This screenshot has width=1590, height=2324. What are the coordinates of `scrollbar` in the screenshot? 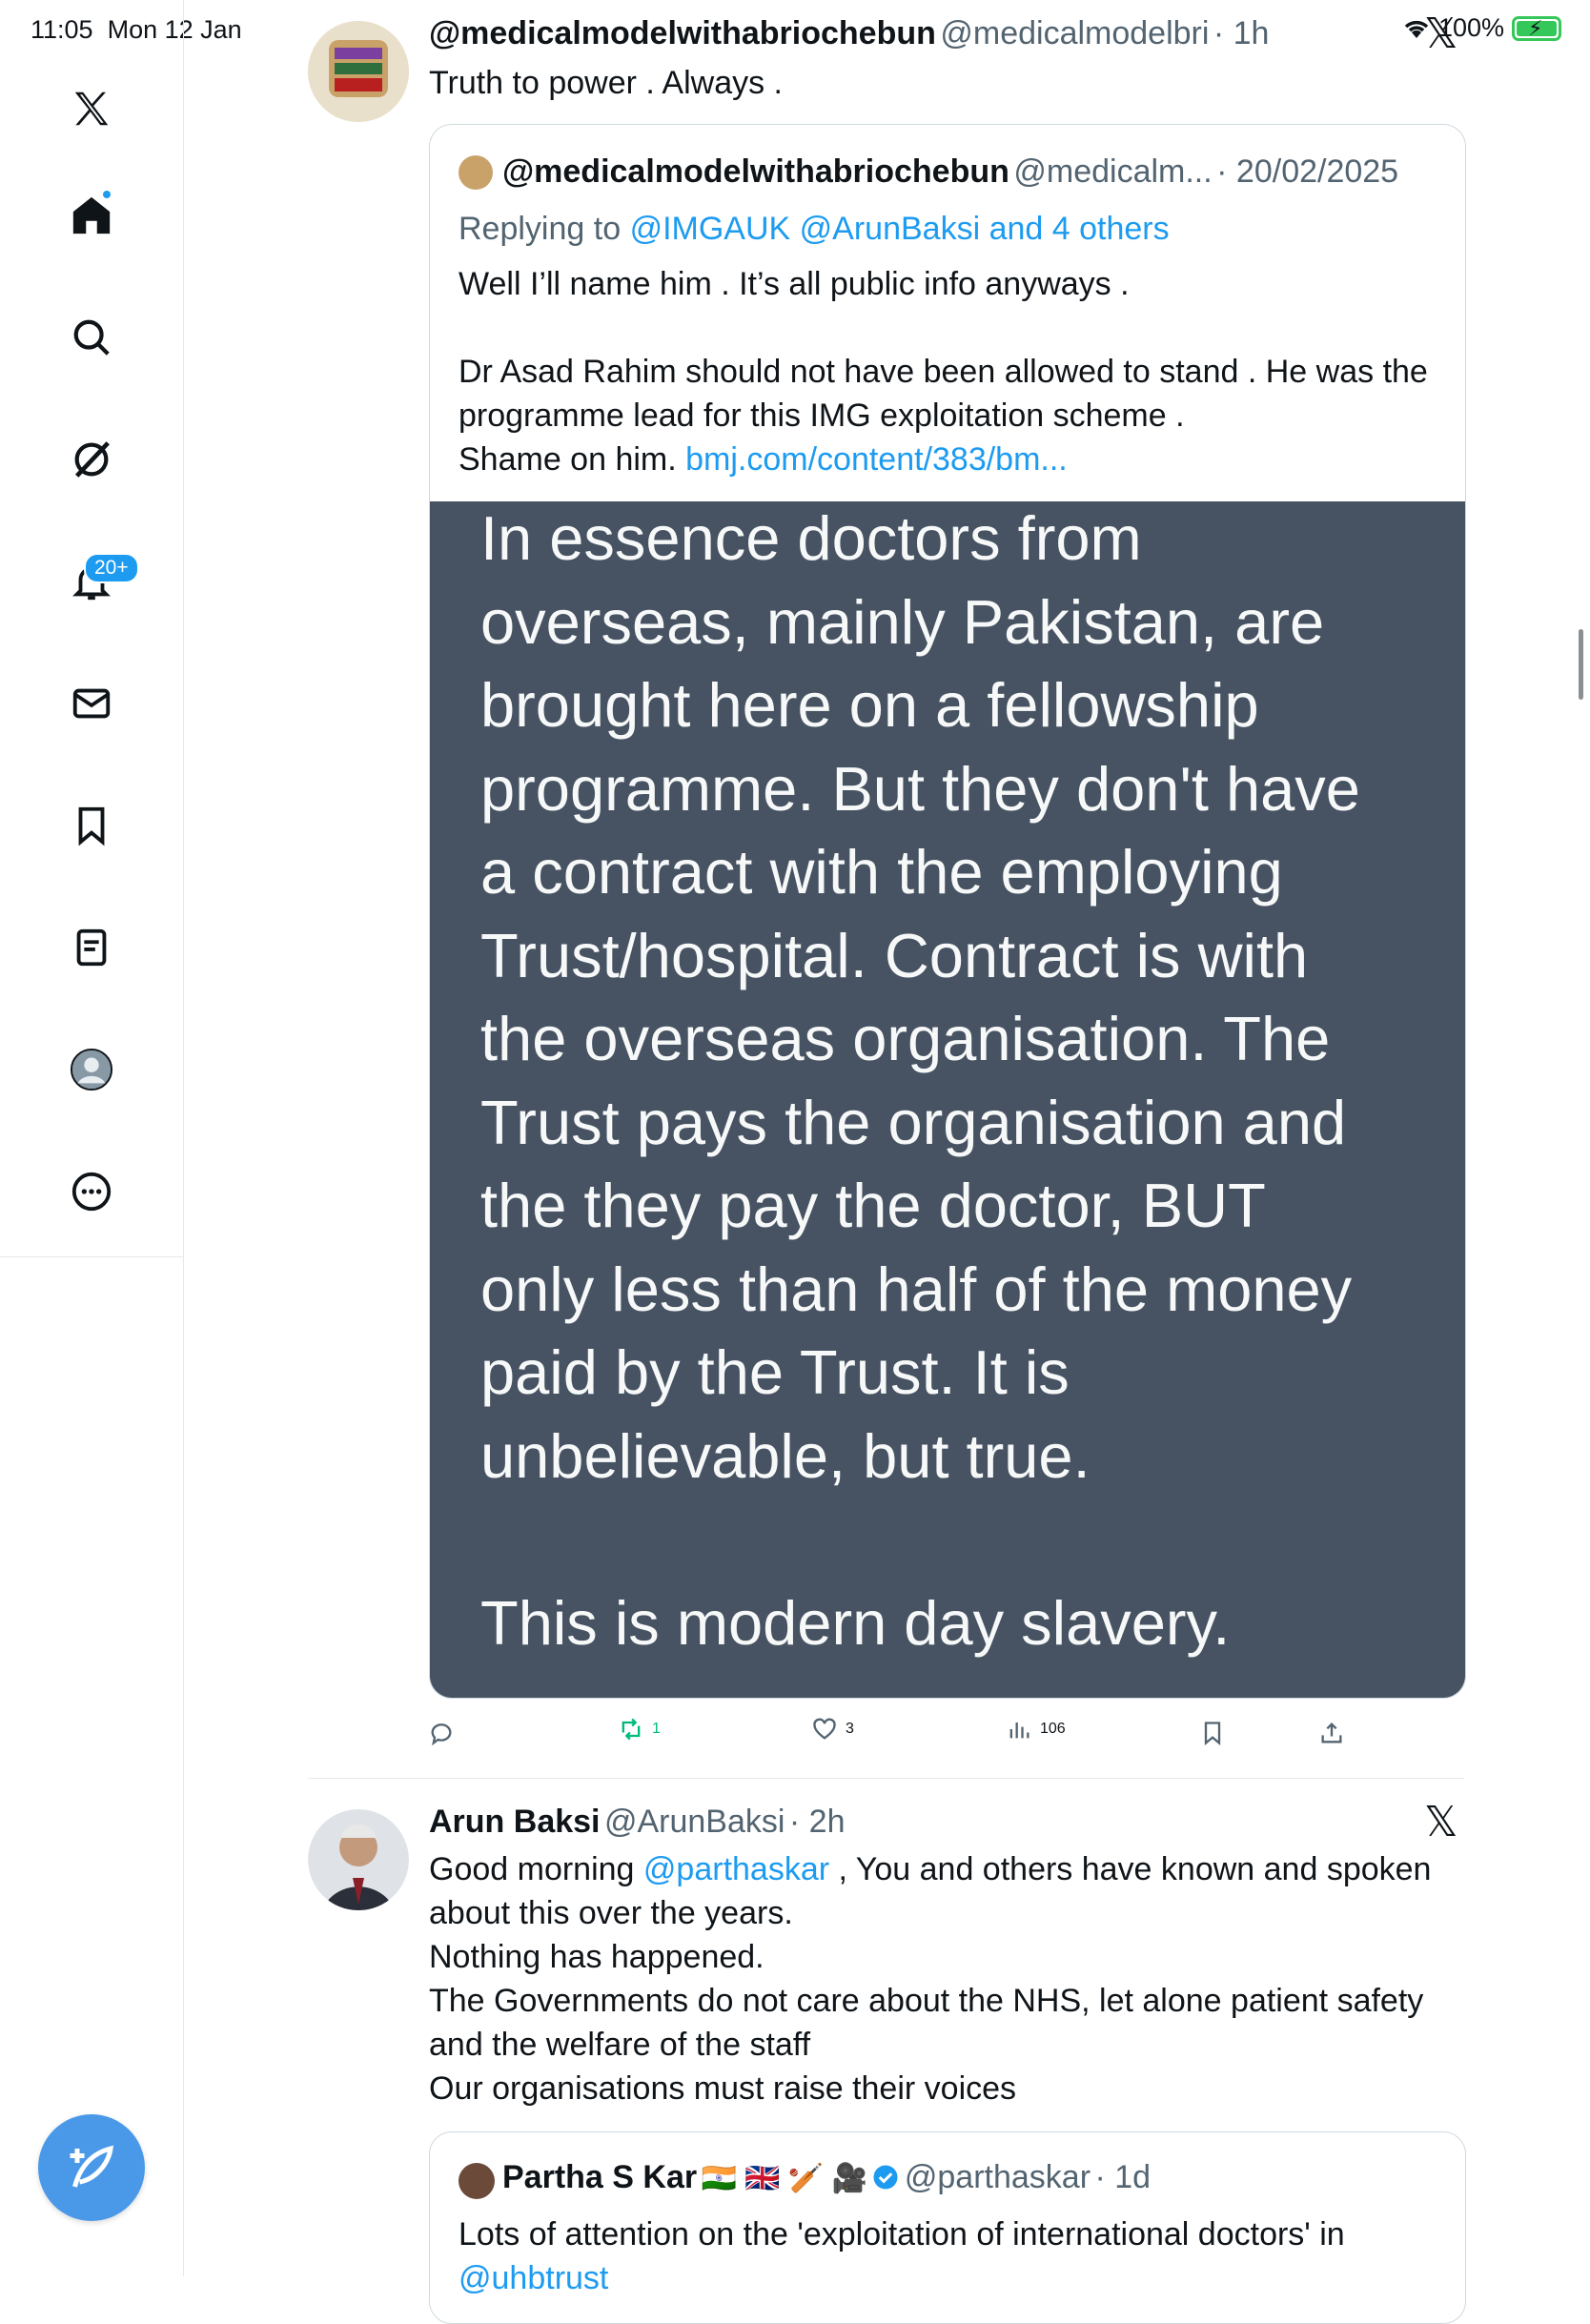 It's located at (1581, 664).